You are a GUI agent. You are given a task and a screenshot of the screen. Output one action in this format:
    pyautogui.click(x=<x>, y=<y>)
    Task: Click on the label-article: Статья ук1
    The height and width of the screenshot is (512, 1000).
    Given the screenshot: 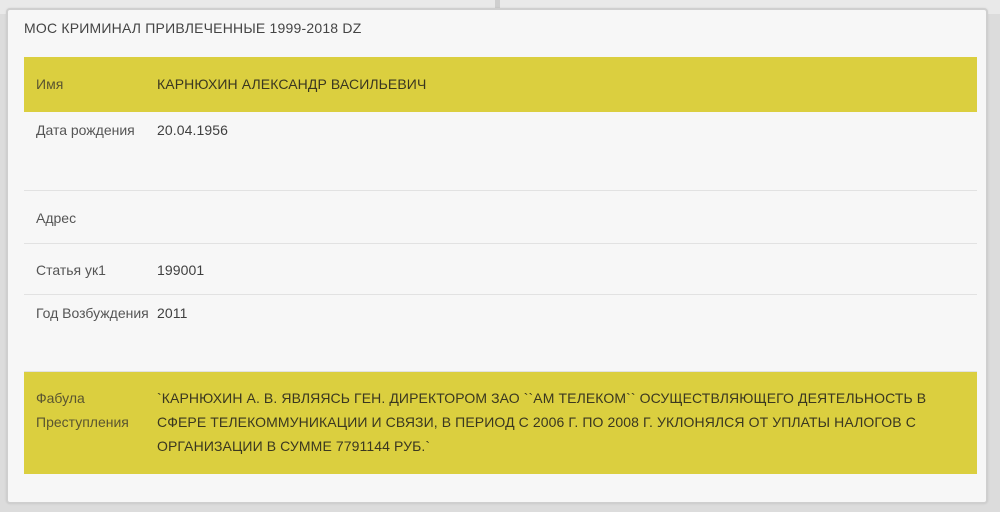 What is the action you would take?
    pyautogui.click(x=71, y=270)
    